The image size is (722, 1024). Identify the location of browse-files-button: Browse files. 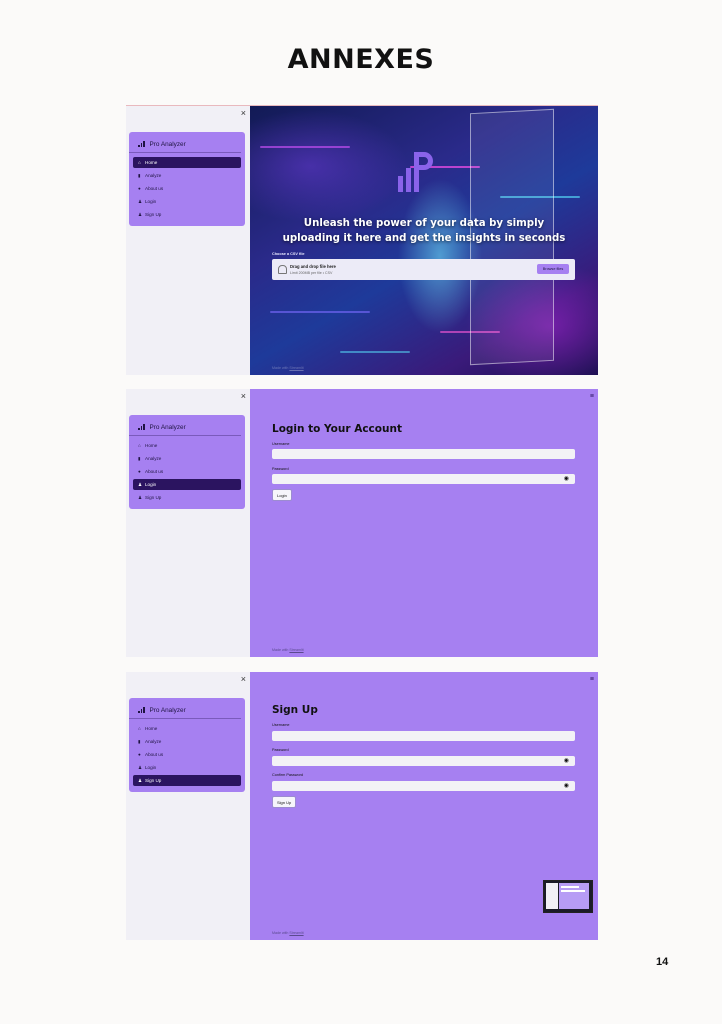
(553, 269).